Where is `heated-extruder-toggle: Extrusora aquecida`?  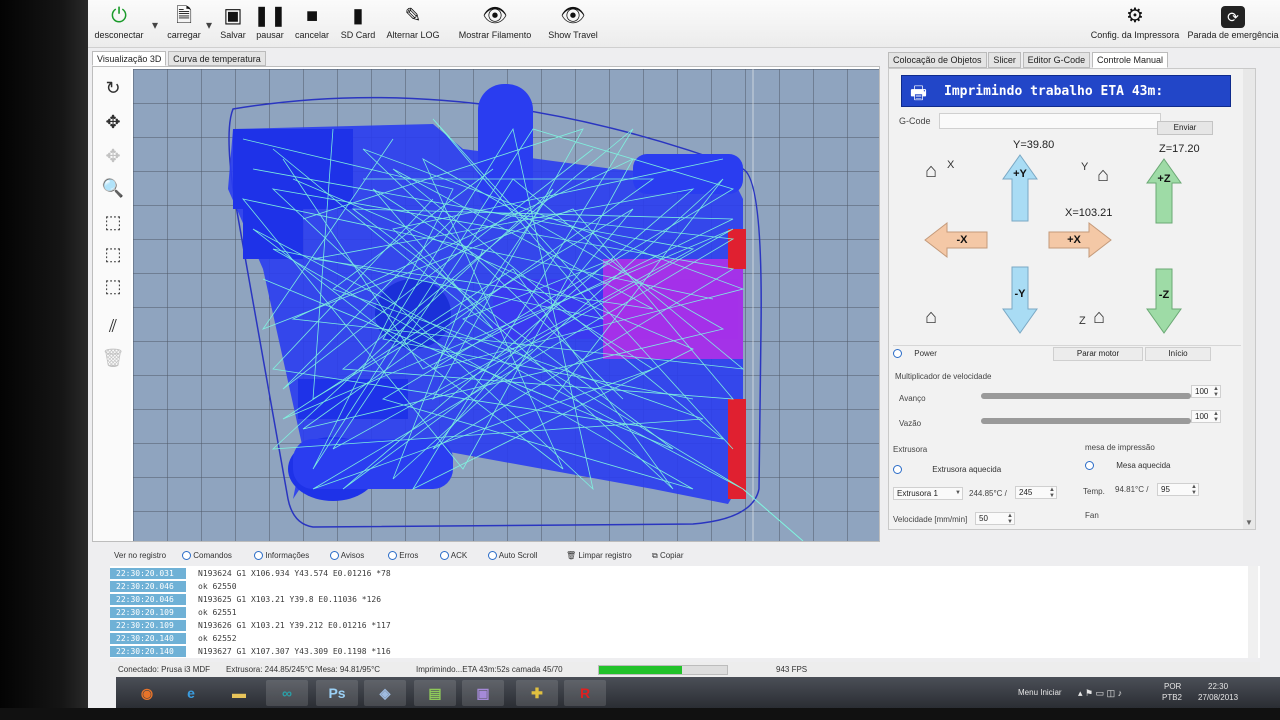 heated-extruder-toggle: Extrusora aquecida is located at coordinates (947, 470).